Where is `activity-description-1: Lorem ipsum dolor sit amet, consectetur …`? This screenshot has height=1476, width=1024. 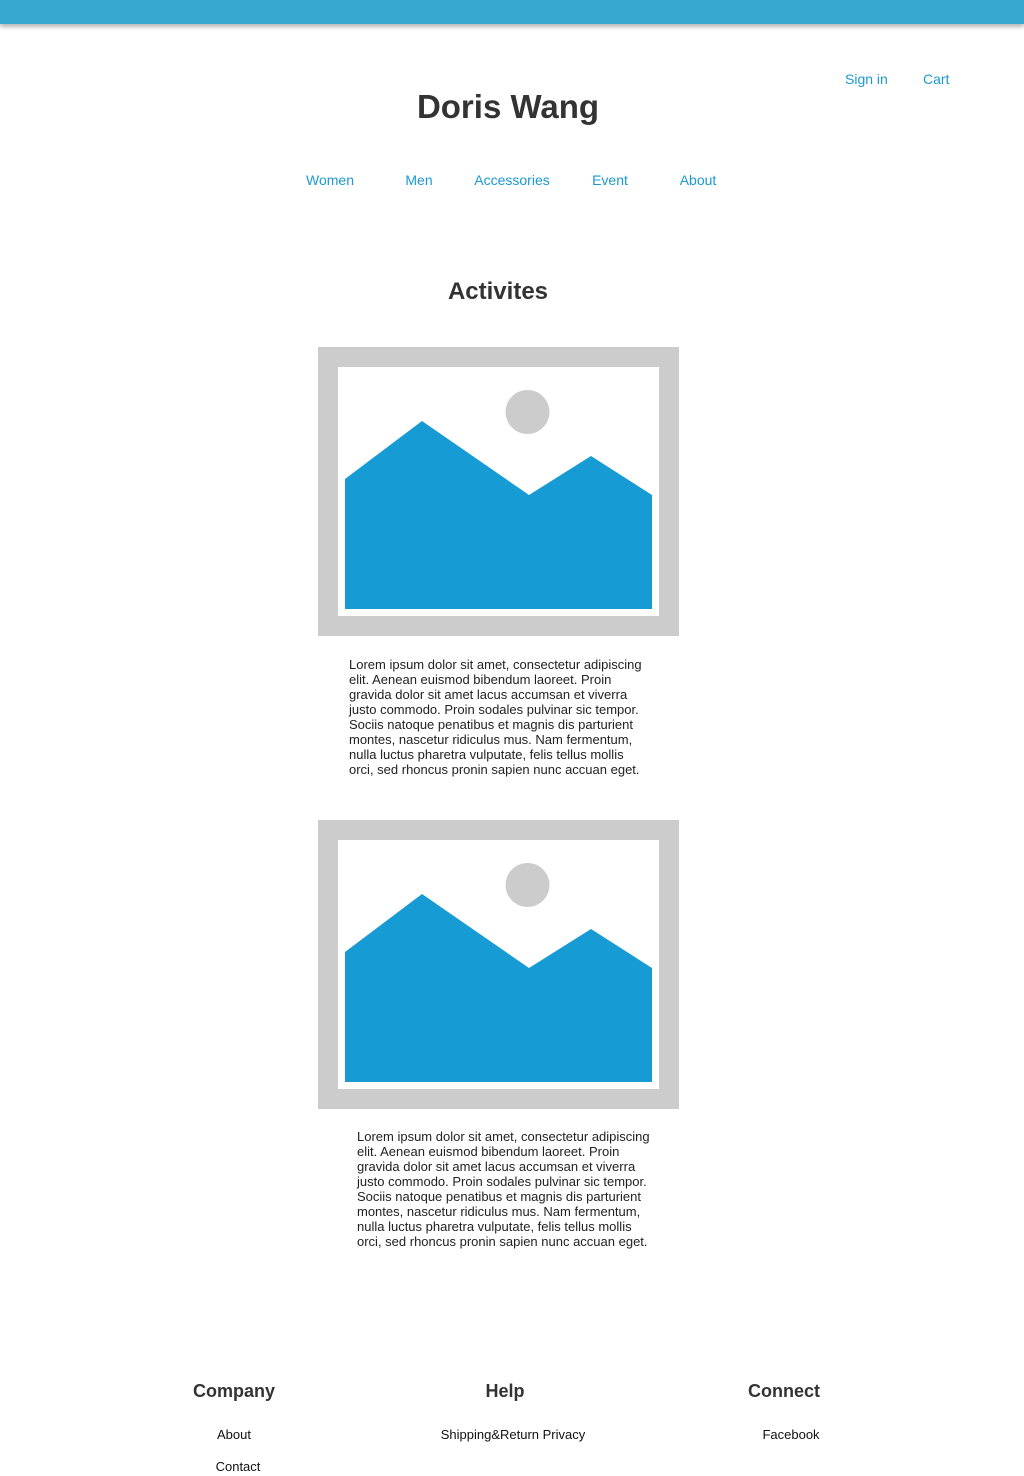
activity-description-1: Lorem ipsum dolor sit amet, consectetur … is located at coordinates (495, 717).